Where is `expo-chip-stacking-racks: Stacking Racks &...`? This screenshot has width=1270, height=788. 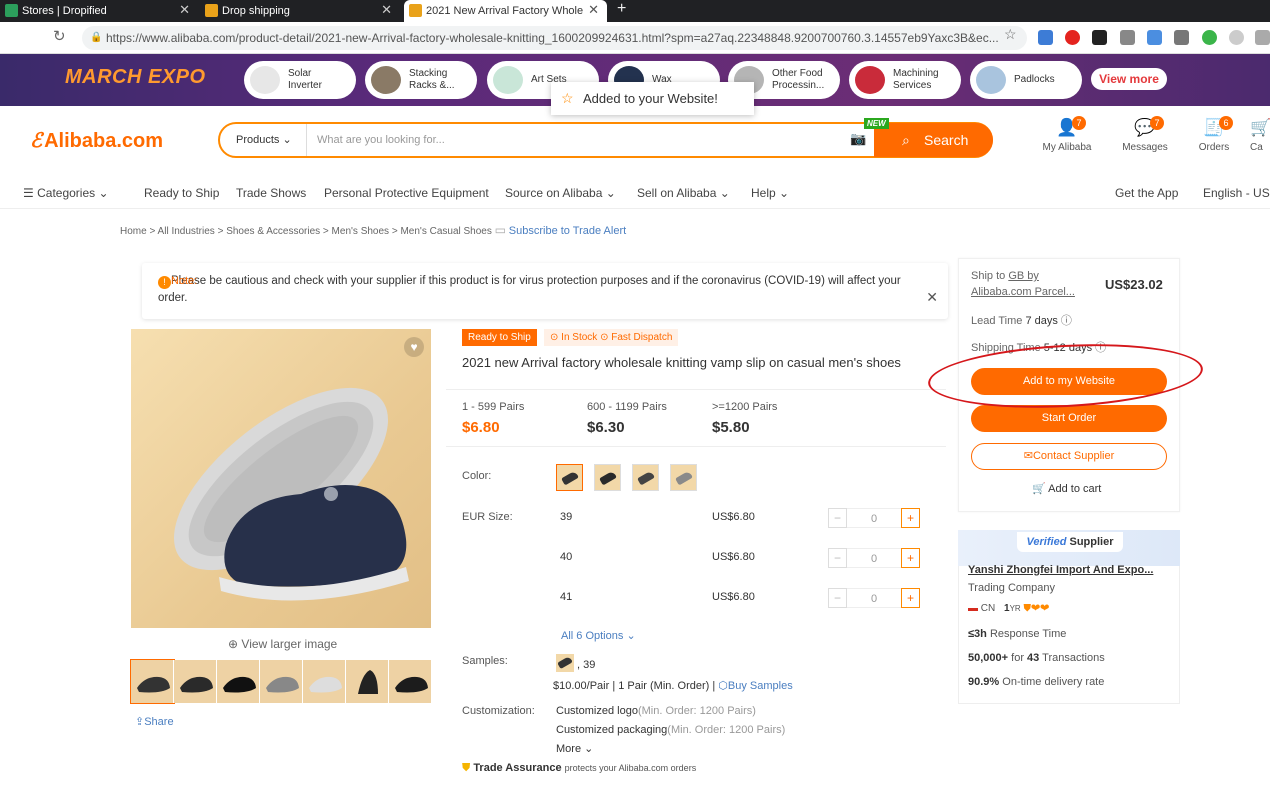
expo-chip-stacking-racks: Stacking Racks &... is located at coordinates (421, 80).